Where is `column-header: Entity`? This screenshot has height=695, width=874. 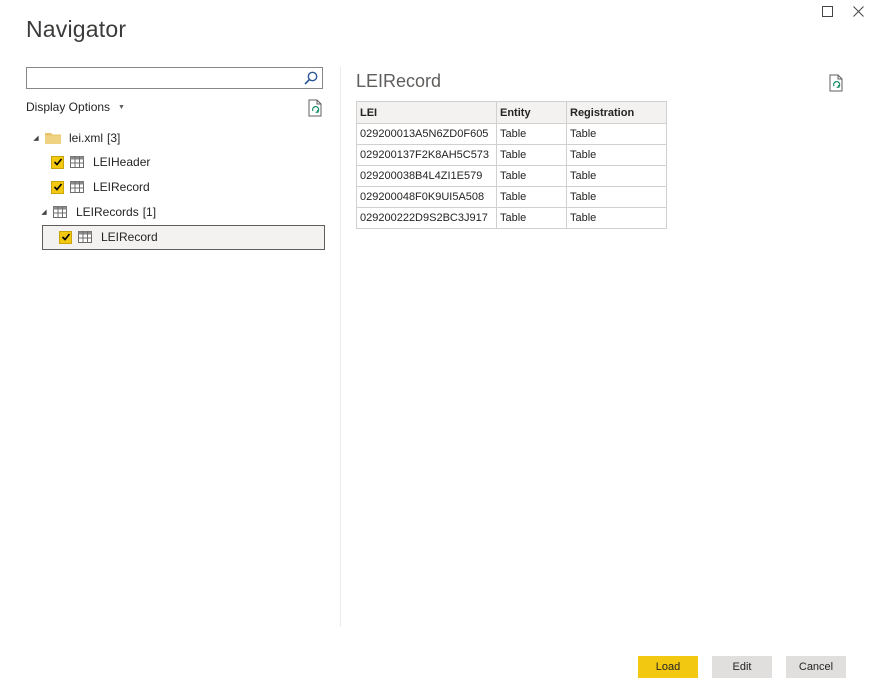 column-header: Entity is located at coordinates (531, 112).